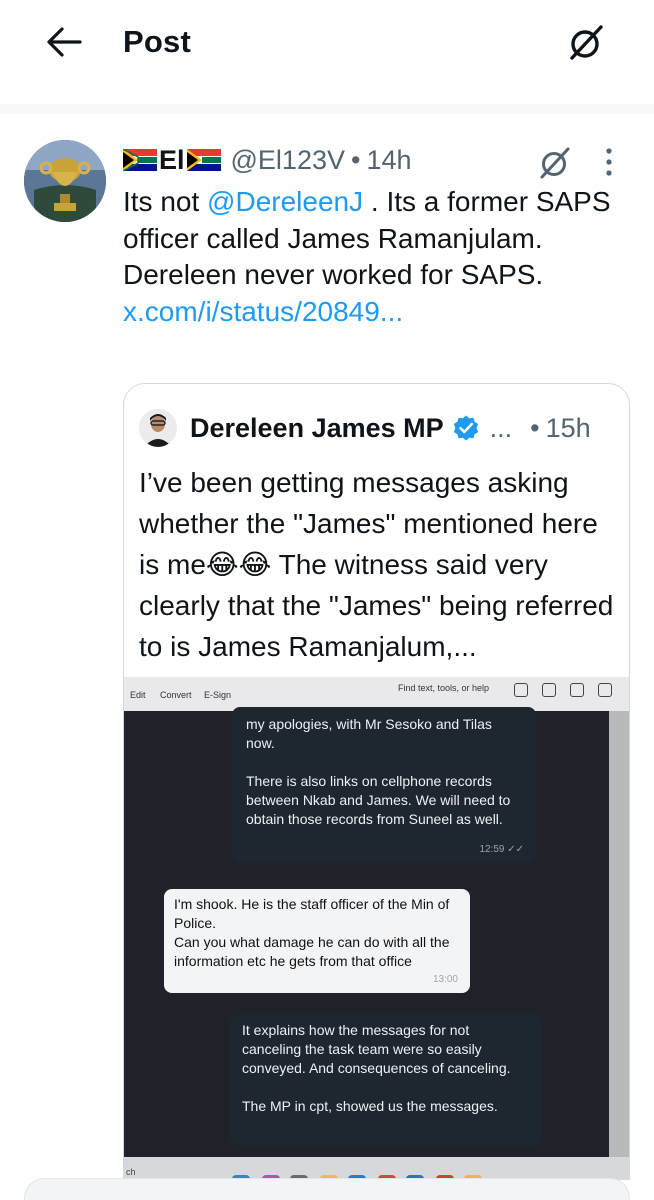 This screenshot has width=654, height=1200. What do you see at coordinates (165, 201) in the screenshot?
I see `tweet-text-part: Its not` at bounding box center [165, 201].